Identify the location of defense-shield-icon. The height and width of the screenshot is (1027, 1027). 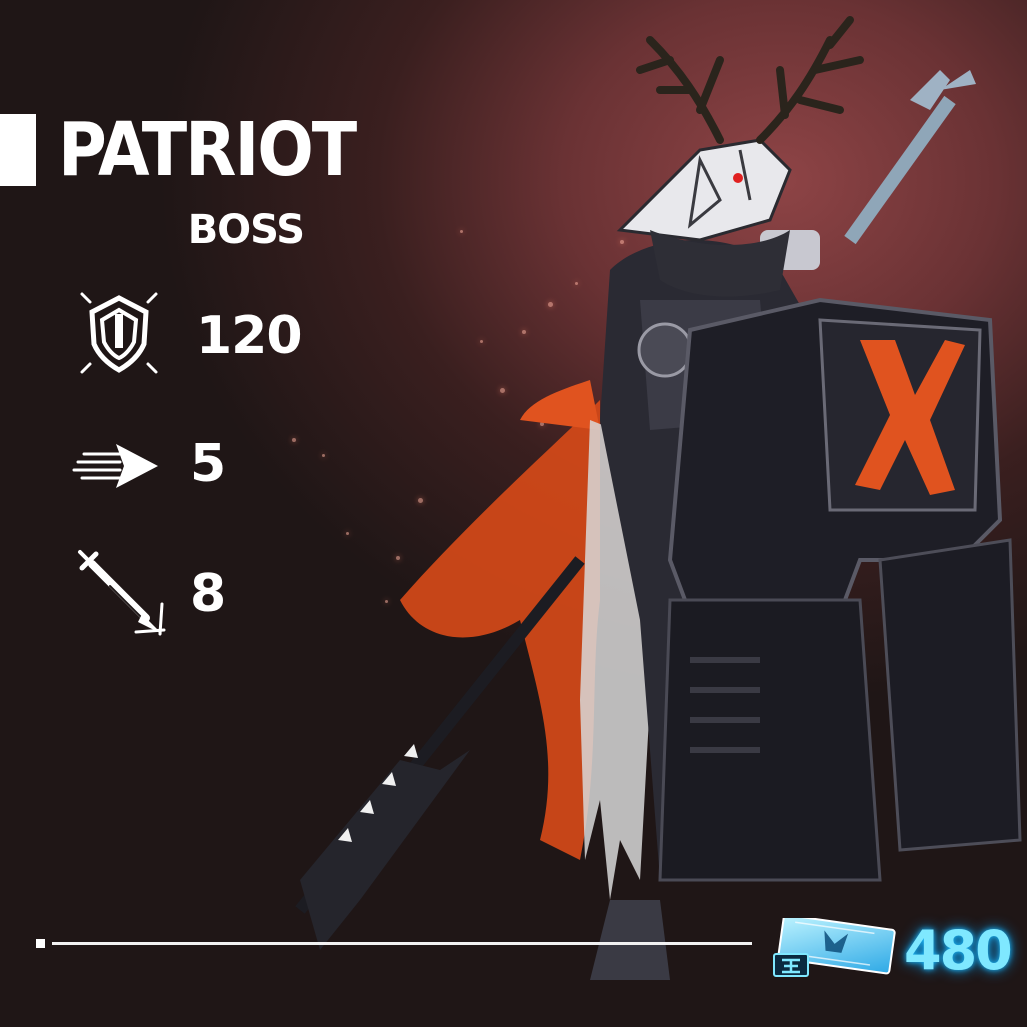
(119, 333).